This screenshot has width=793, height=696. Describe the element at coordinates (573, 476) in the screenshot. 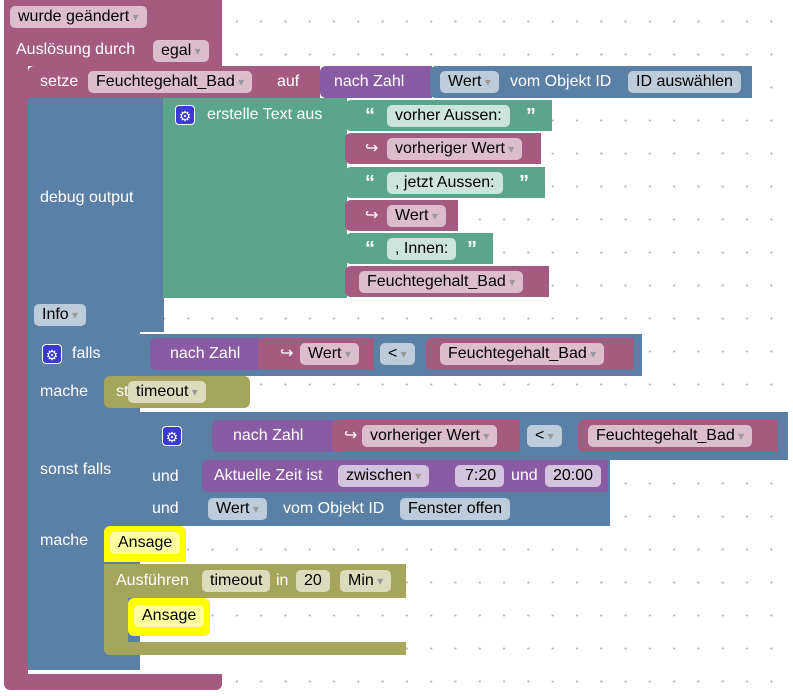

I see `time-to-field: 20:00` at that location.